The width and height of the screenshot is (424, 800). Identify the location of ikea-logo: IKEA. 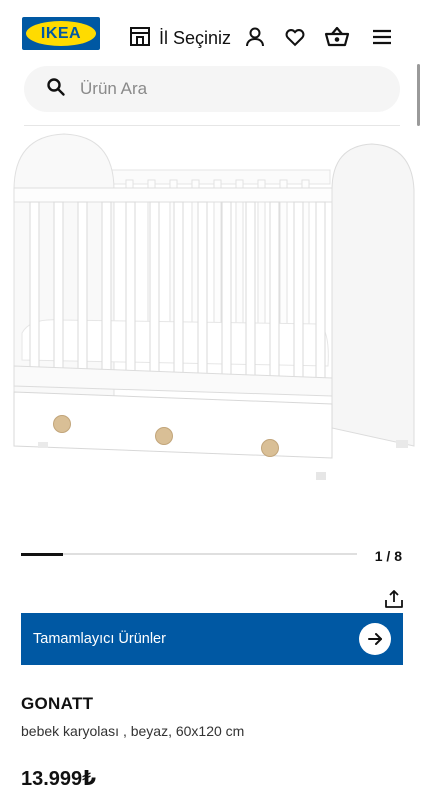
(61, 33).